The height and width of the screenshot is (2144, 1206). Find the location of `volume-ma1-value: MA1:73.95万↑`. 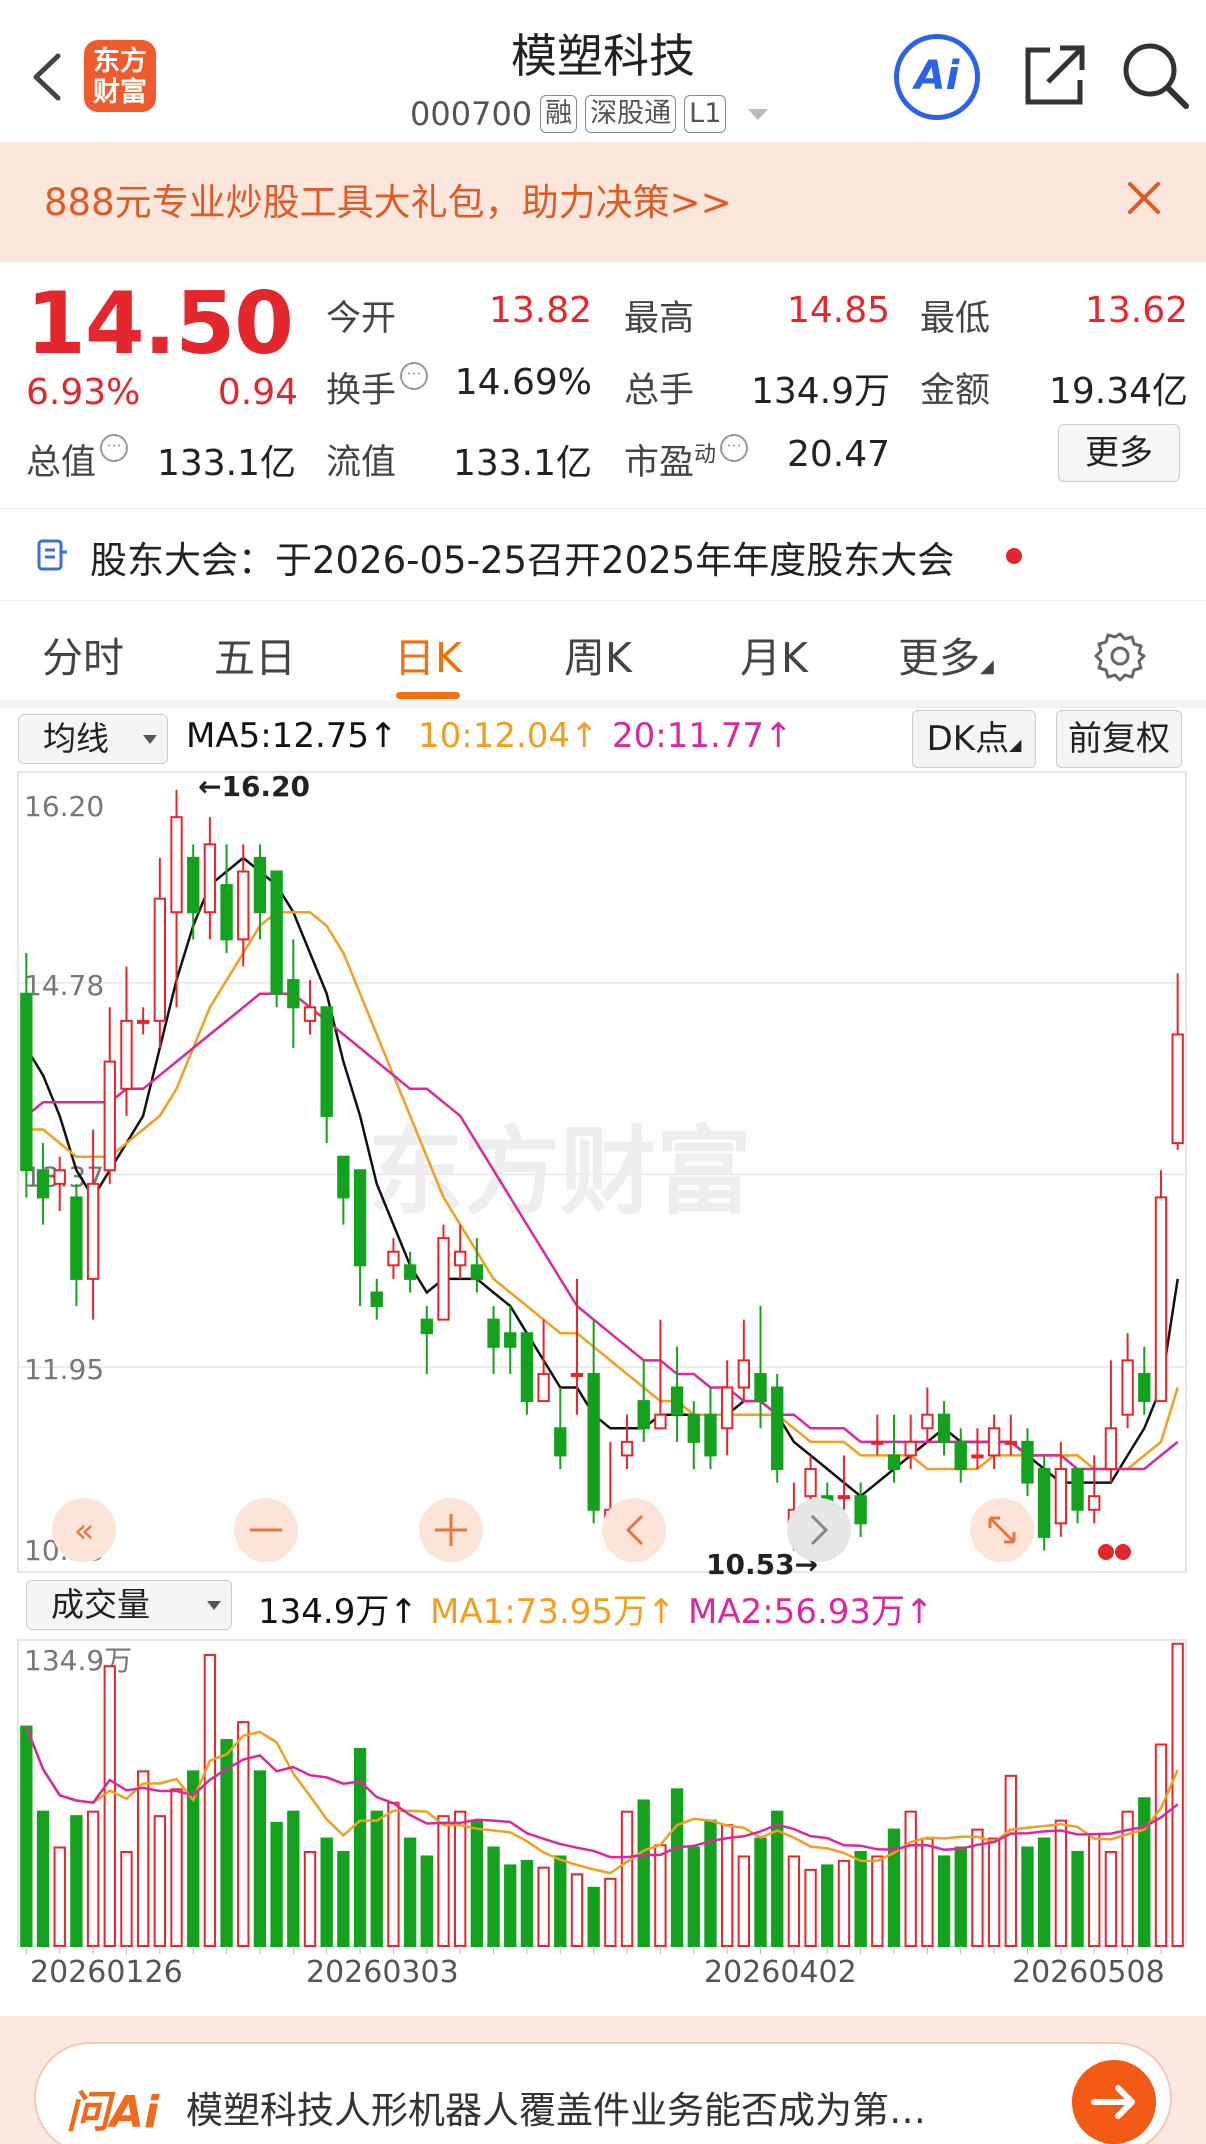

volume-ma1-value: MA1:73.95万↑ is located at coordinates (553, 1612).